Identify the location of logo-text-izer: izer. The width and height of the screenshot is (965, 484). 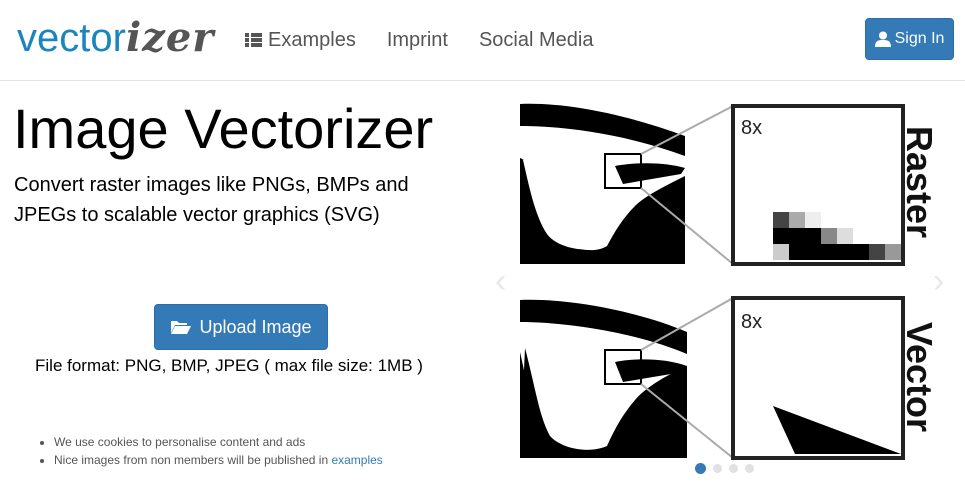
(170, 37).